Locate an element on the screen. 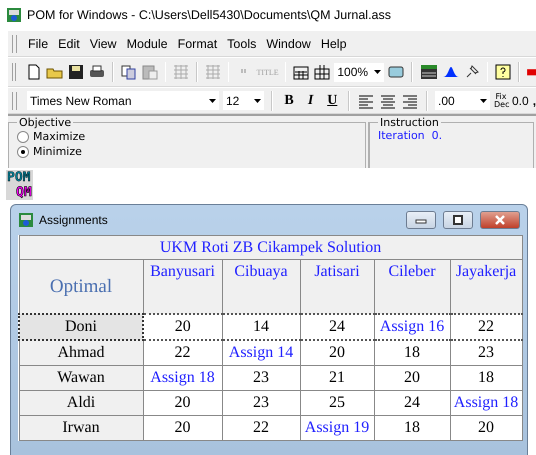  row-header: Irwan is located at coordinates (81, 428).